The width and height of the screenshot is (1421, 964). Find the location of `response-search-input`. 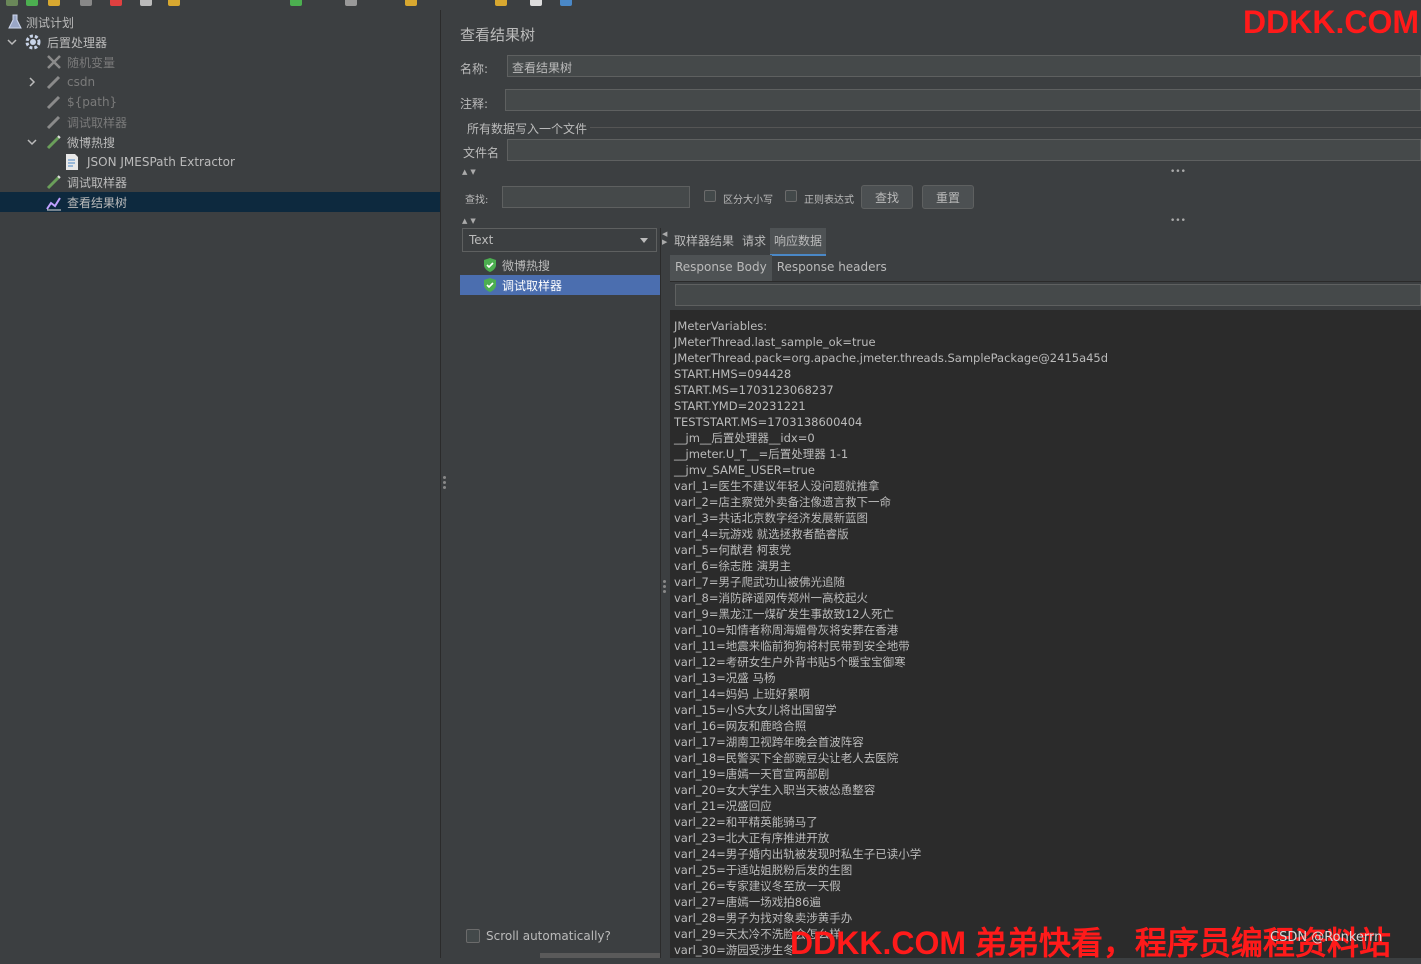

response-search-input is located at coordinates (1048, 295).